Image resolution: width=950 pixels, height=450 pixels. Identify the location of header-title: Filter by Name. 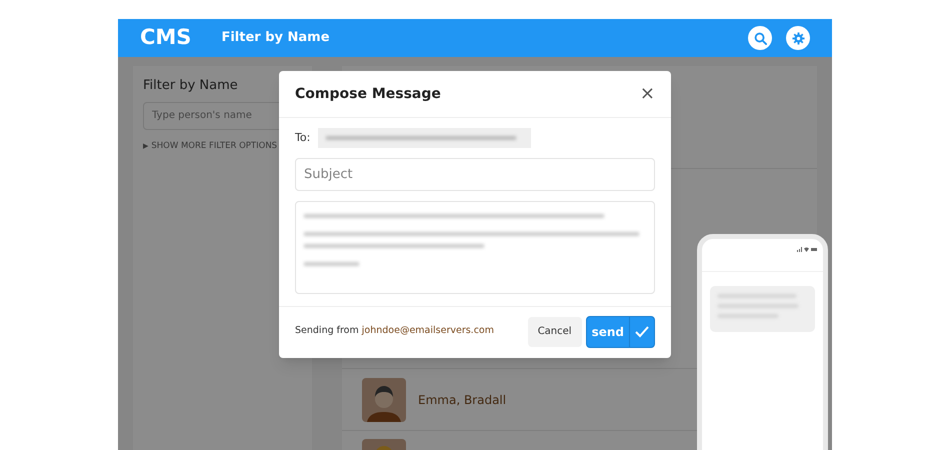
(275, 38).